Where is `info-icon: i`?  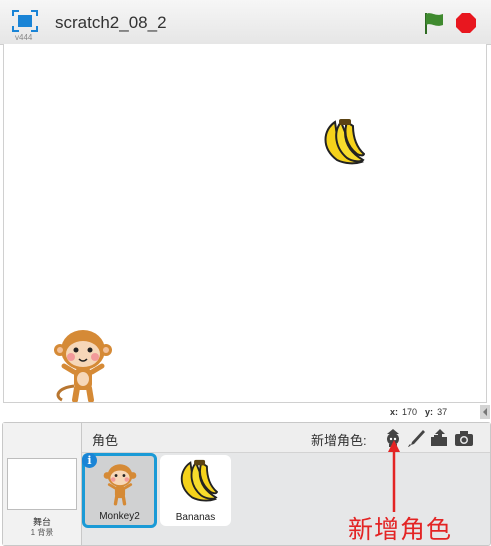
info-icon: i is located at coordinates (89, 460).